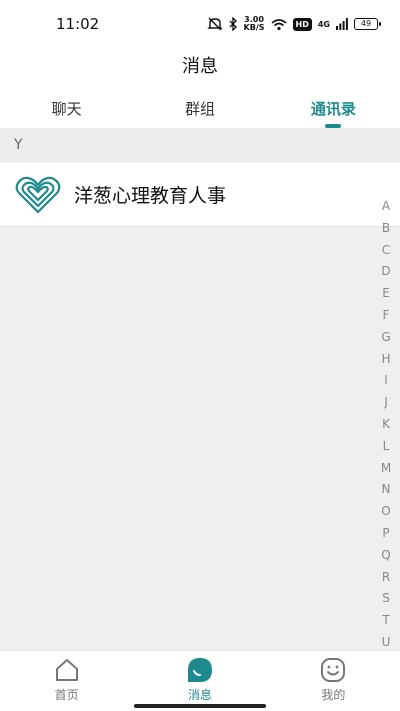  Describe the element at coordinates (386, 469) in the screenshot. I see `alphabet-index-letter: M` at that location.